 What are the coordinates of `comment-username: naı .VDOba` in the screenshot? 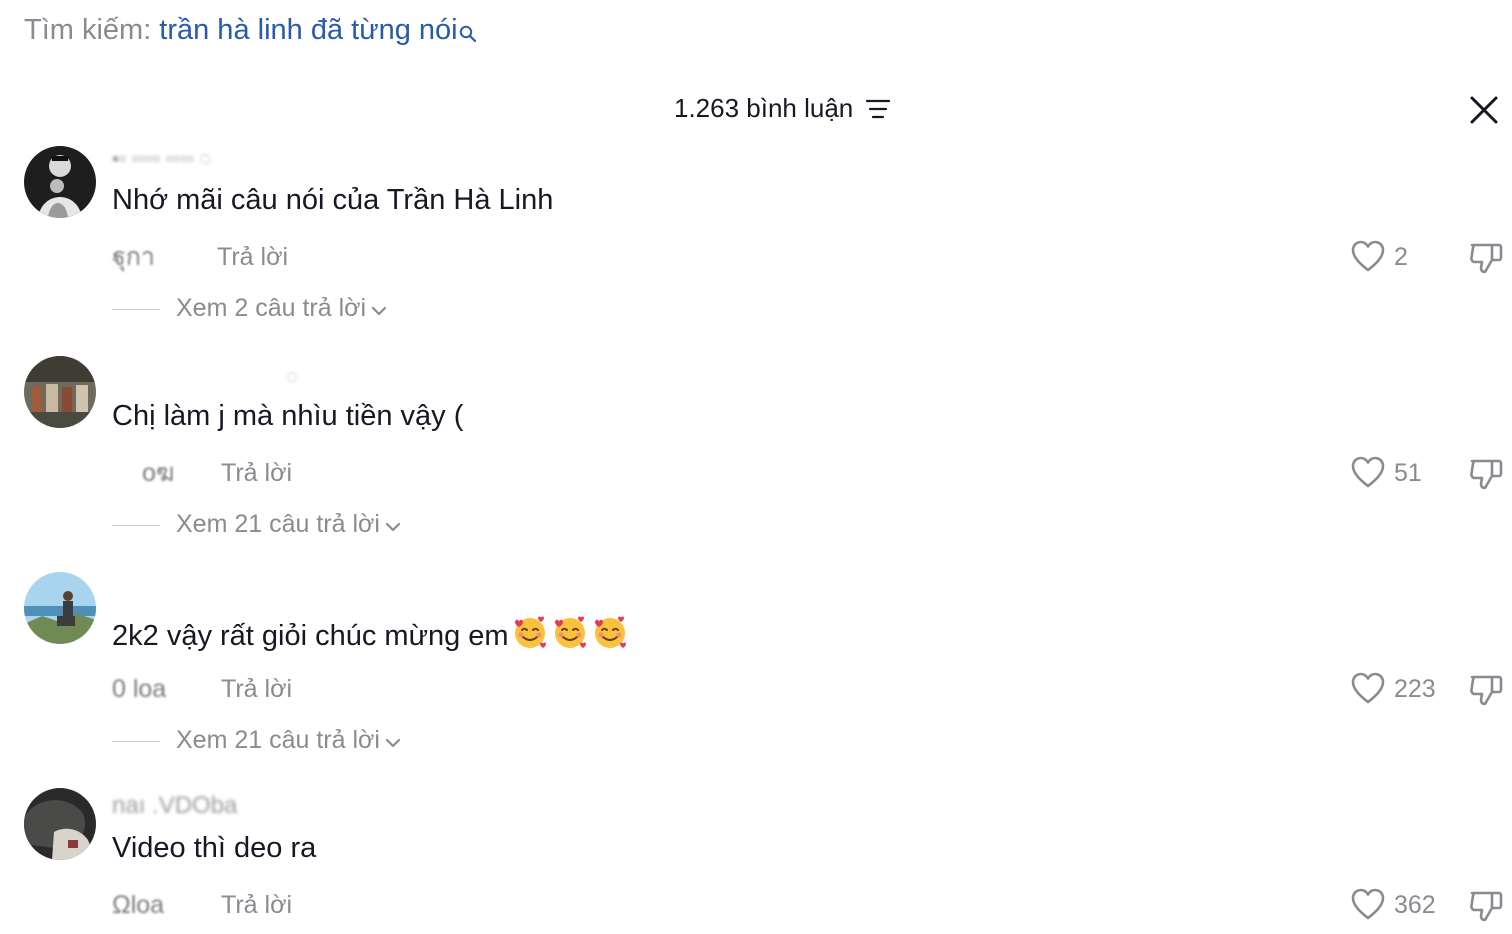 It's located at (174, 806).